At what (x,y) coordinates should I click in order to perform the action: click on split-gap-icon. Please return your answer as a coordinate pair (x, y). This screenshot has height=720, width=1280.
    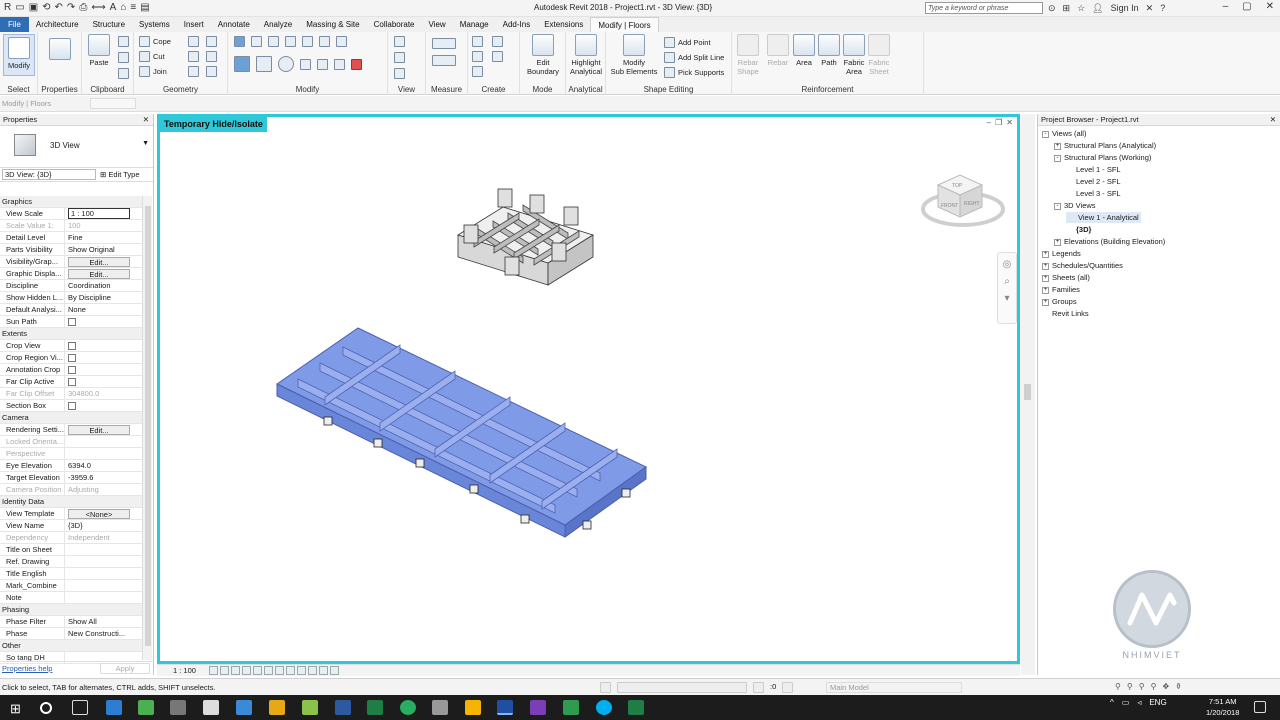
    Looking at the image, I should click on (324, 41).